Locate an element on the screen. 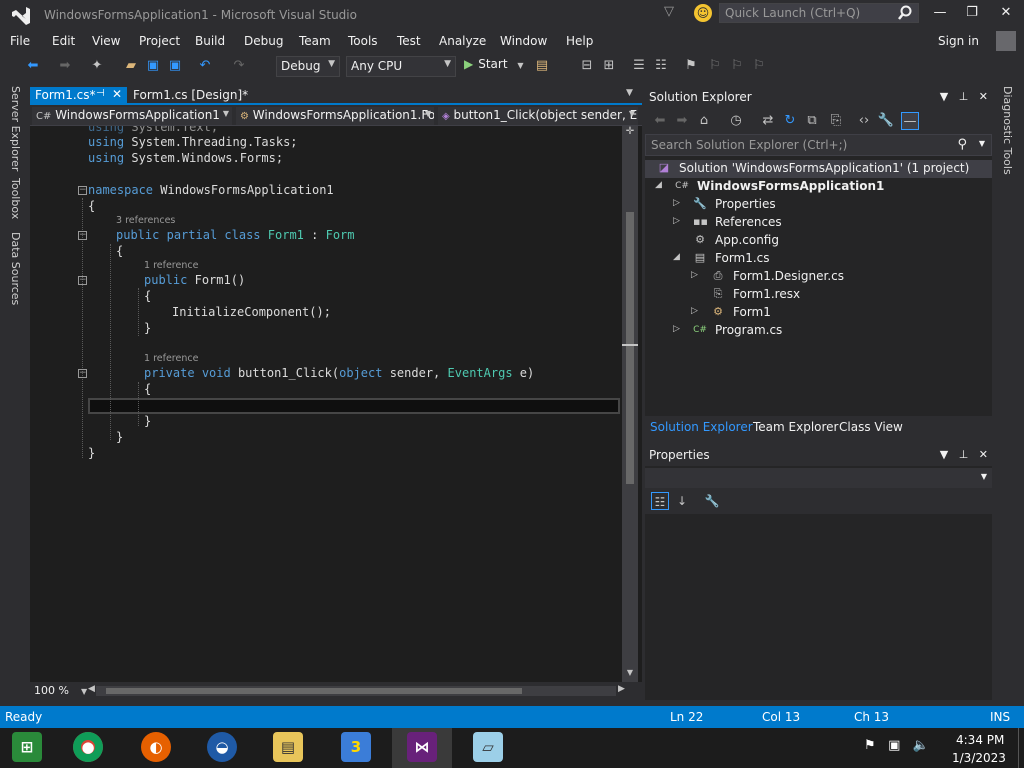 This screenshot has width=1024, height=768. tree-item-app-config: ⚙ App.config is located at coordinates (818, 241).